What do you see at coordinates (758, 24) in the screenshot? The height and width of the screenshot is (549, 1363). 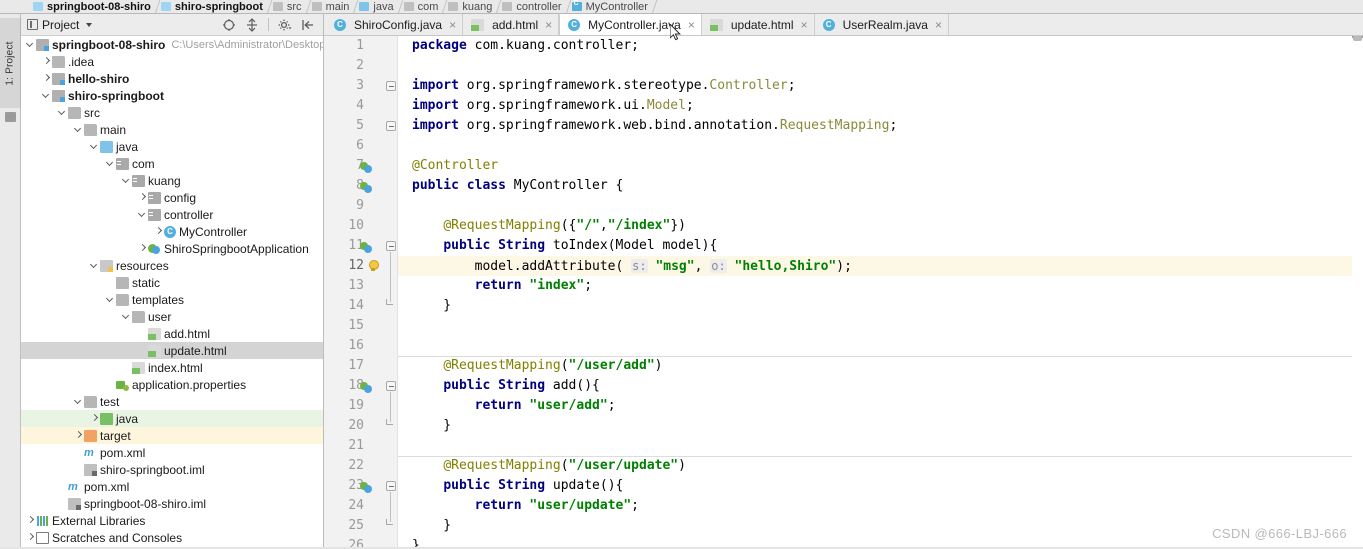 I see `editor-tab-update-html: update.html ×` at bounding box center [758, 24].